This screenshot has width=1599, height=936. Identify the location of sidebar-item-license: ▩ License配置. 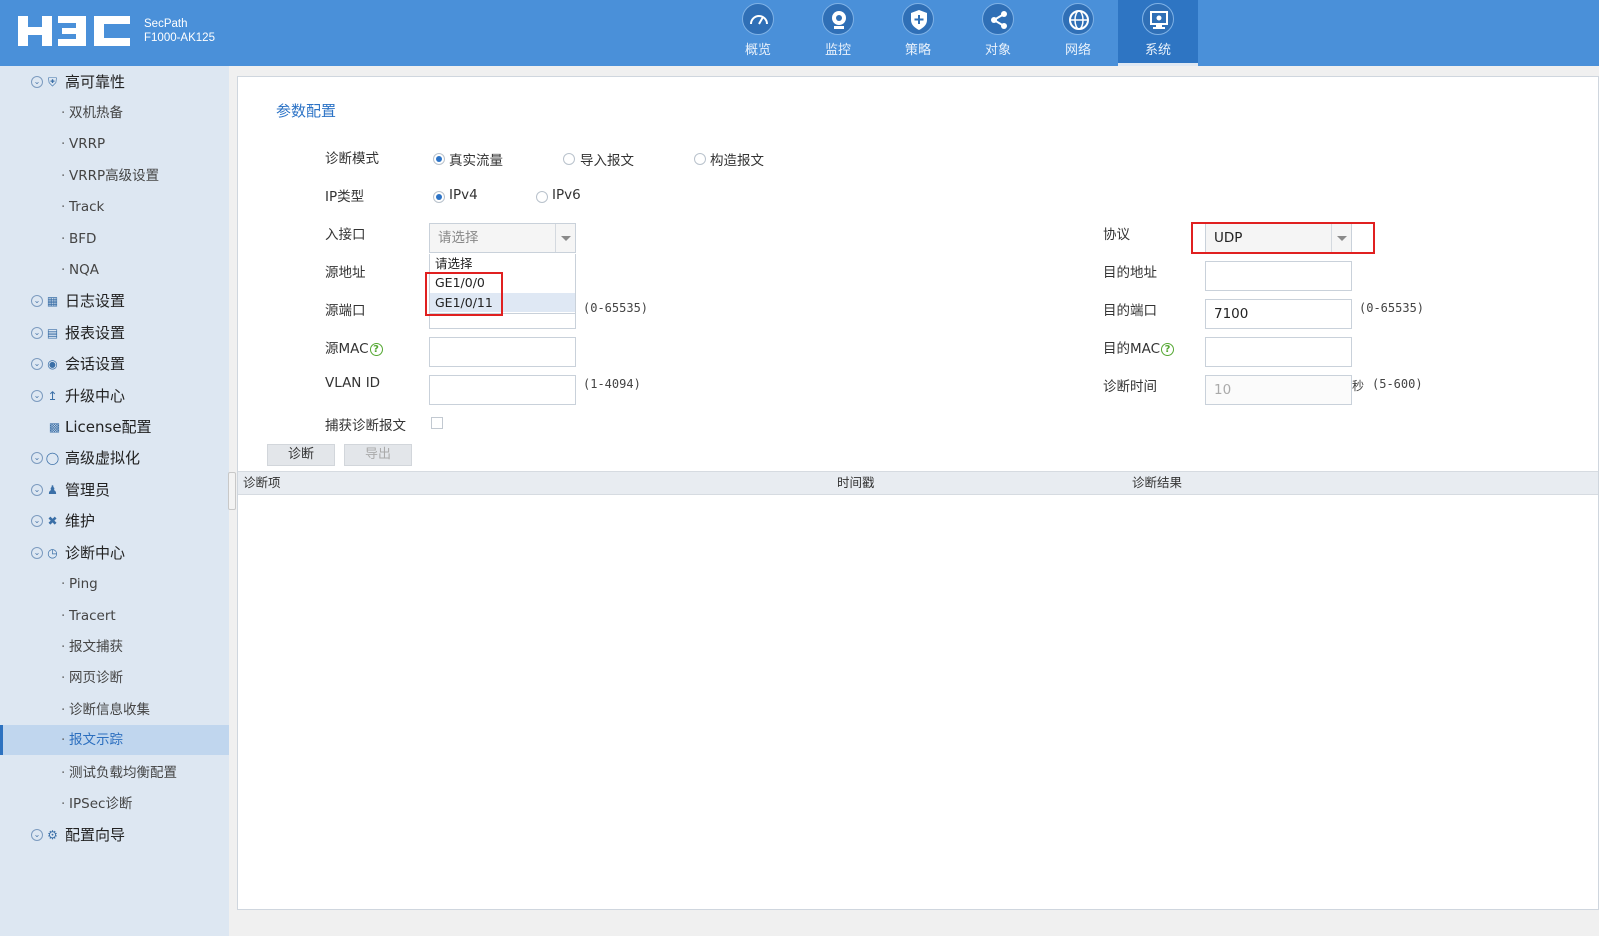
(114, 427).